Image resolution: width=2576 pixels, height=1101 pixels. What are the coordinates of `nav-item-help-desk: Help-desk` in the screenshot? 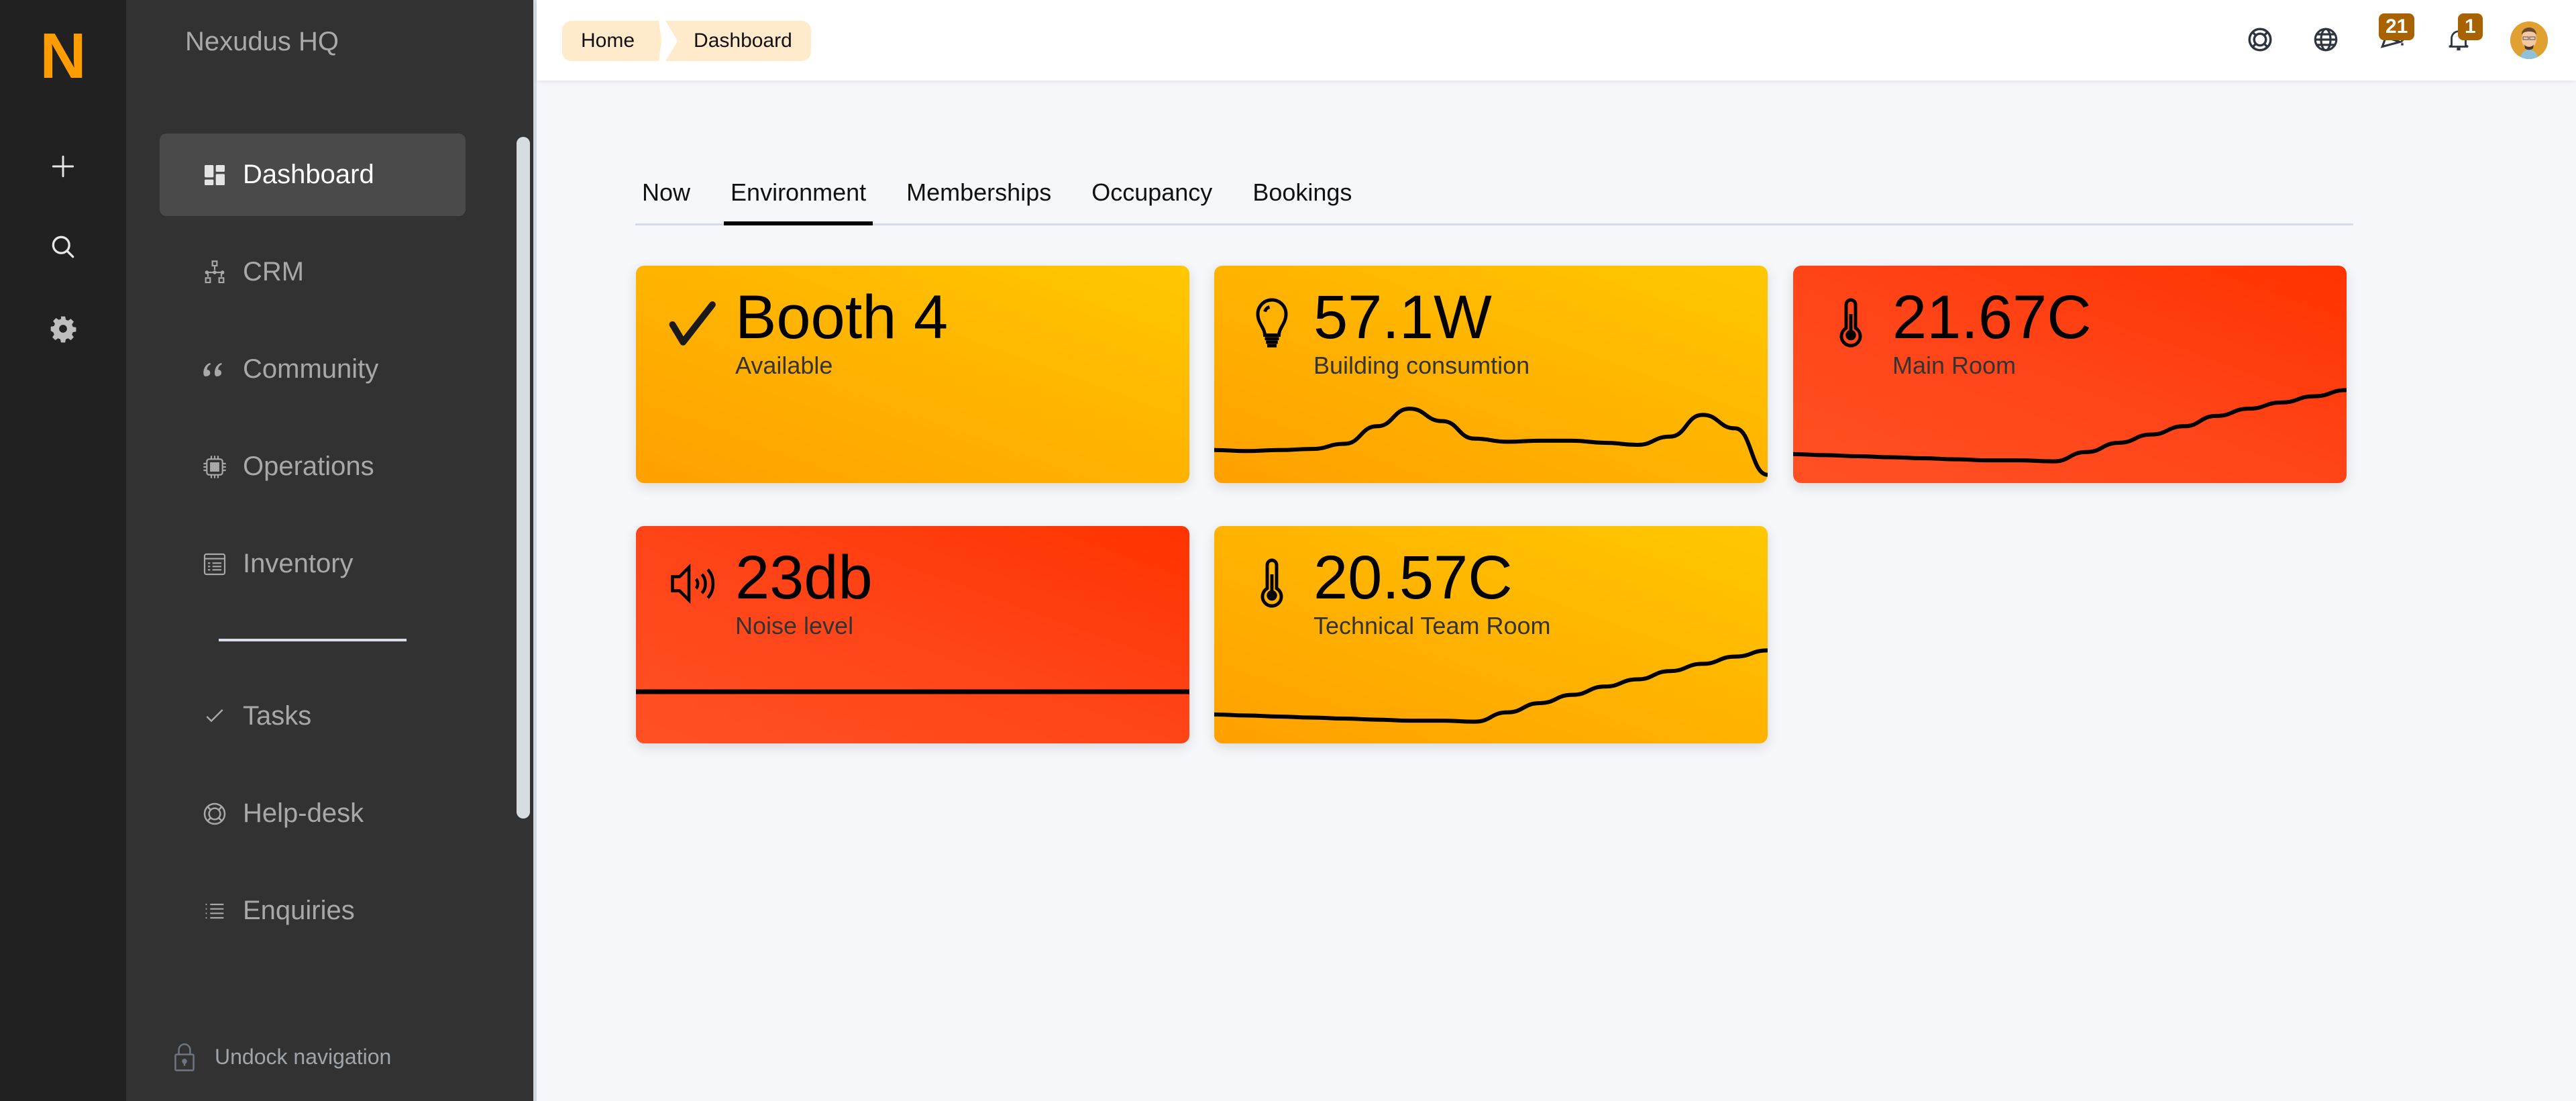 It's located at (313, 813).